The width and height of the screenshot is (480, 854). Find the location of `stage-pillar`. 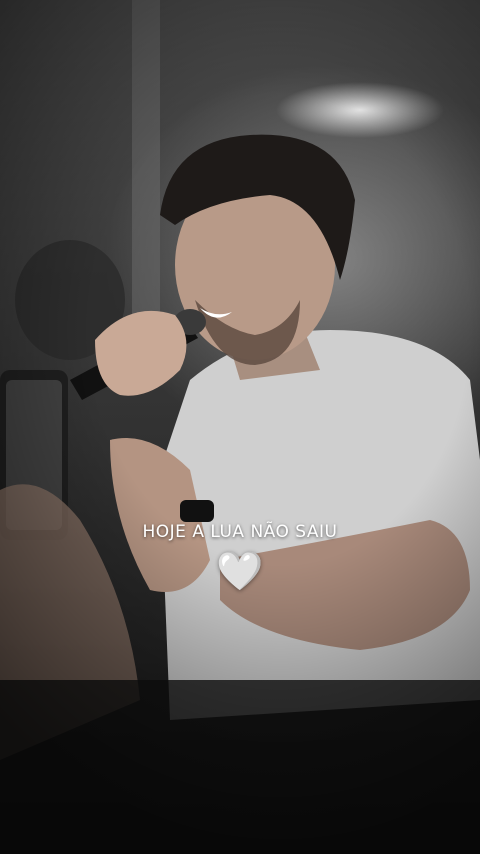

stage-pillar is located at coordinates (146, 160).